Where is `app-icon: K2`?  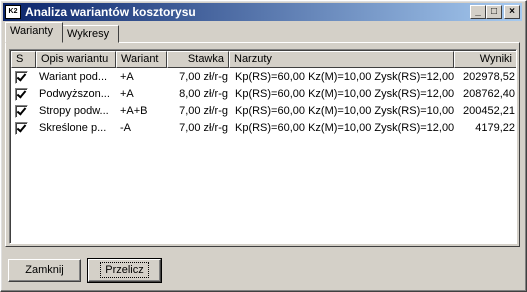
app-icon: K2 is located at coordinates (13, 12).